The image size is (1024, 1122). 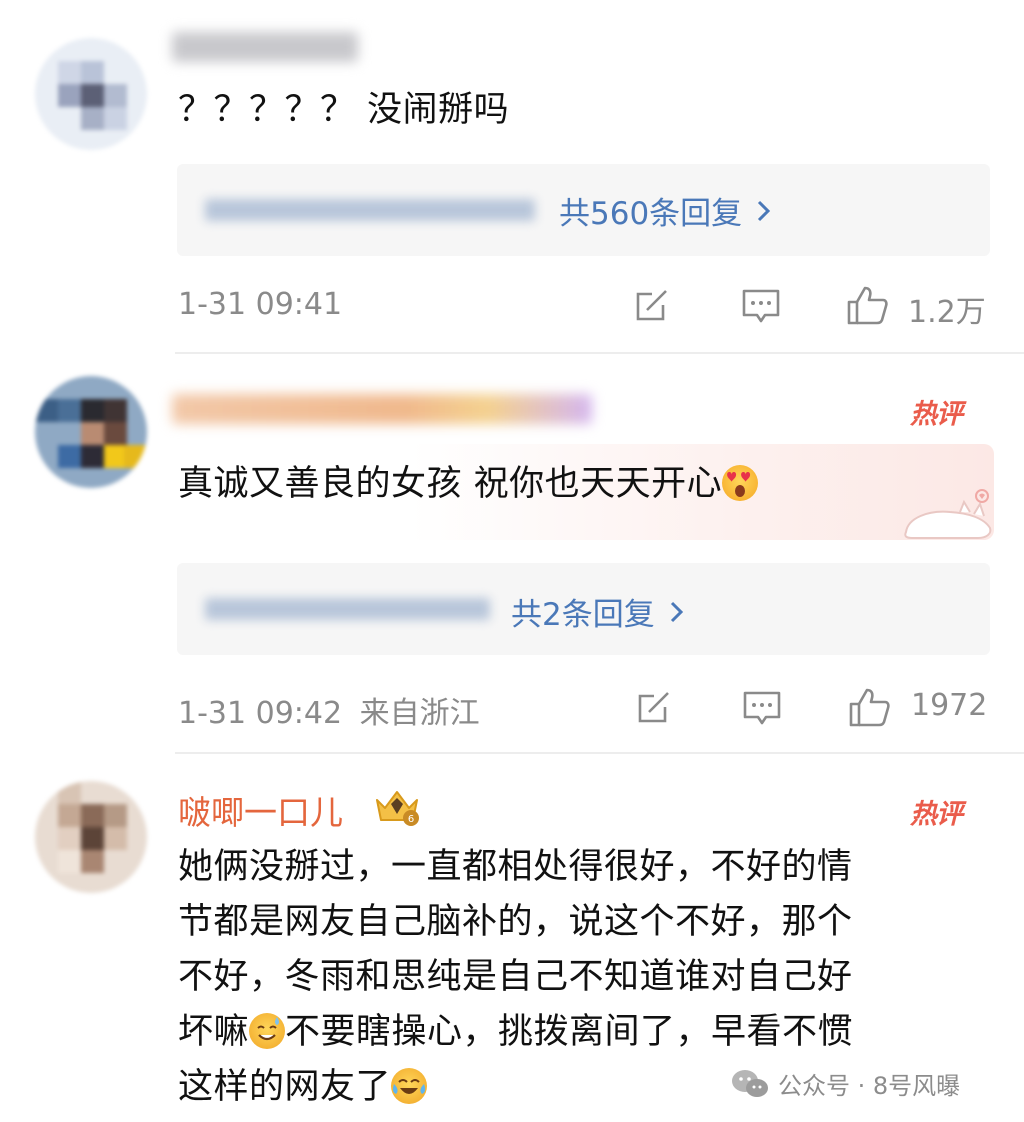 I want to click on comment-line: 她俩没掰过，一直都相处得很好，不好的情, so click(x=515, y=867).